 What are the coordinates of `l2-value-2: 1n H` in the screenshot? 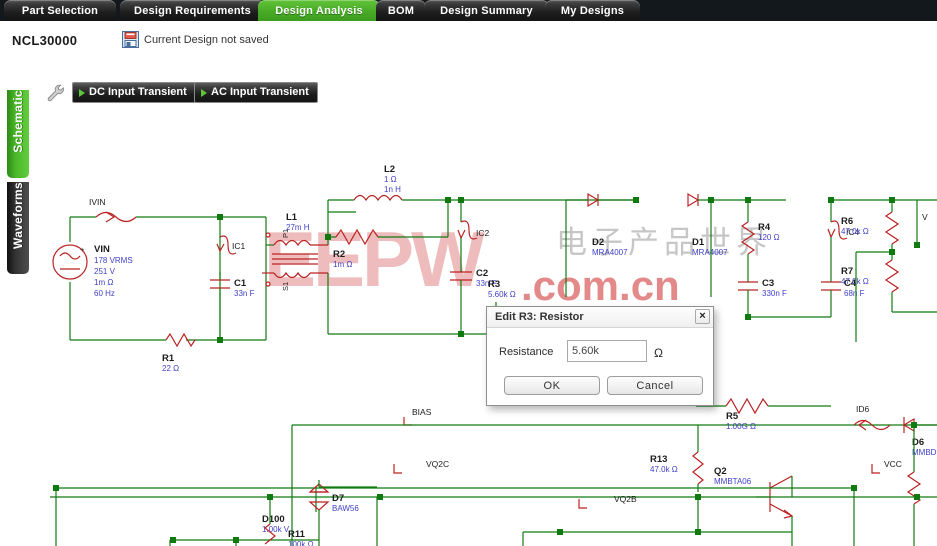 It's located at (392, 189).